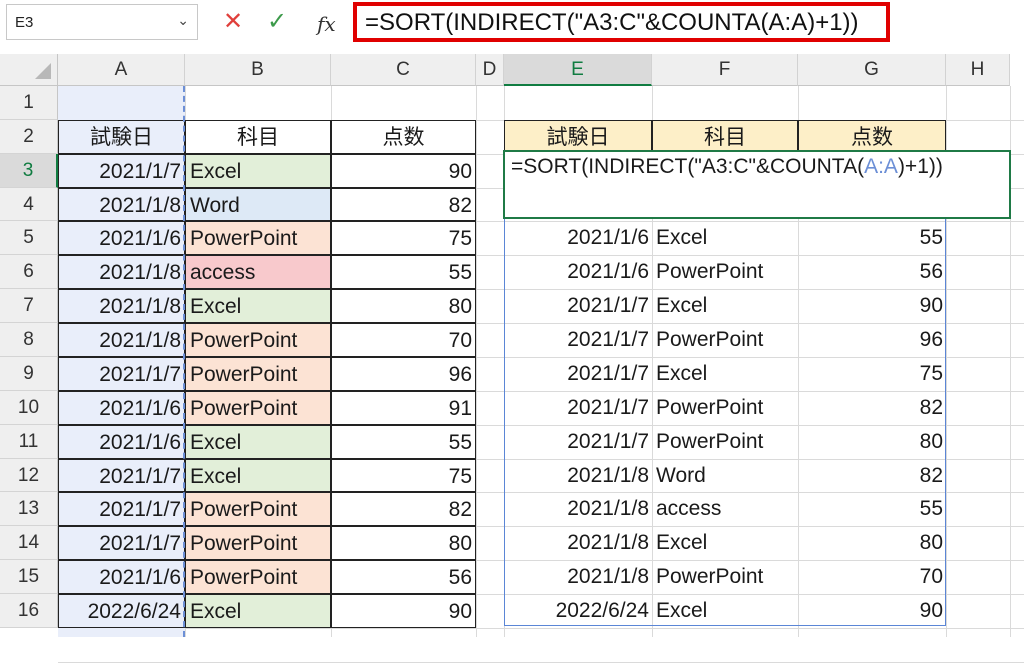  Describe the element at coordinates (233, 22) in the screenshot. I see `cancel-icon: ✕` at that location.